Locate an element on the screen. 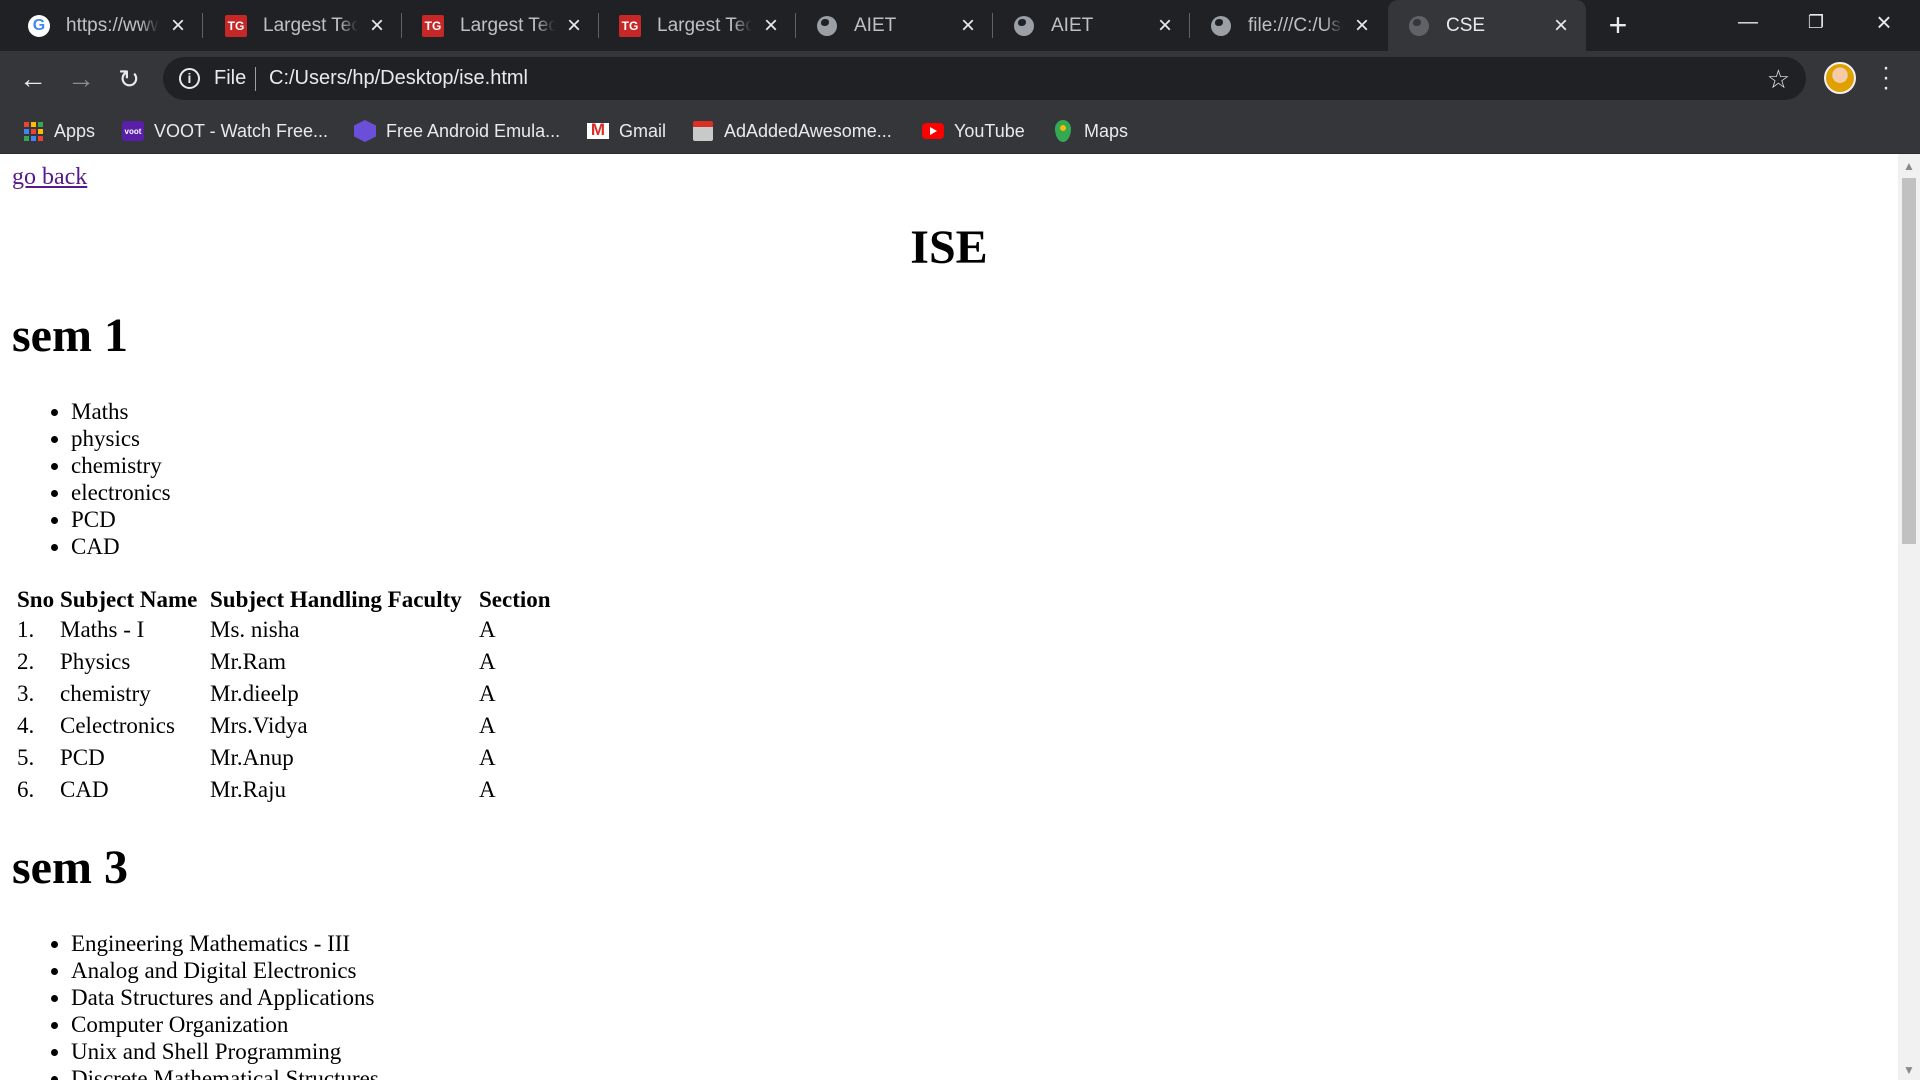 This screenshot has height=1080, width=1920. bookmark-apps: Apps is located at coordinates (58, 131).